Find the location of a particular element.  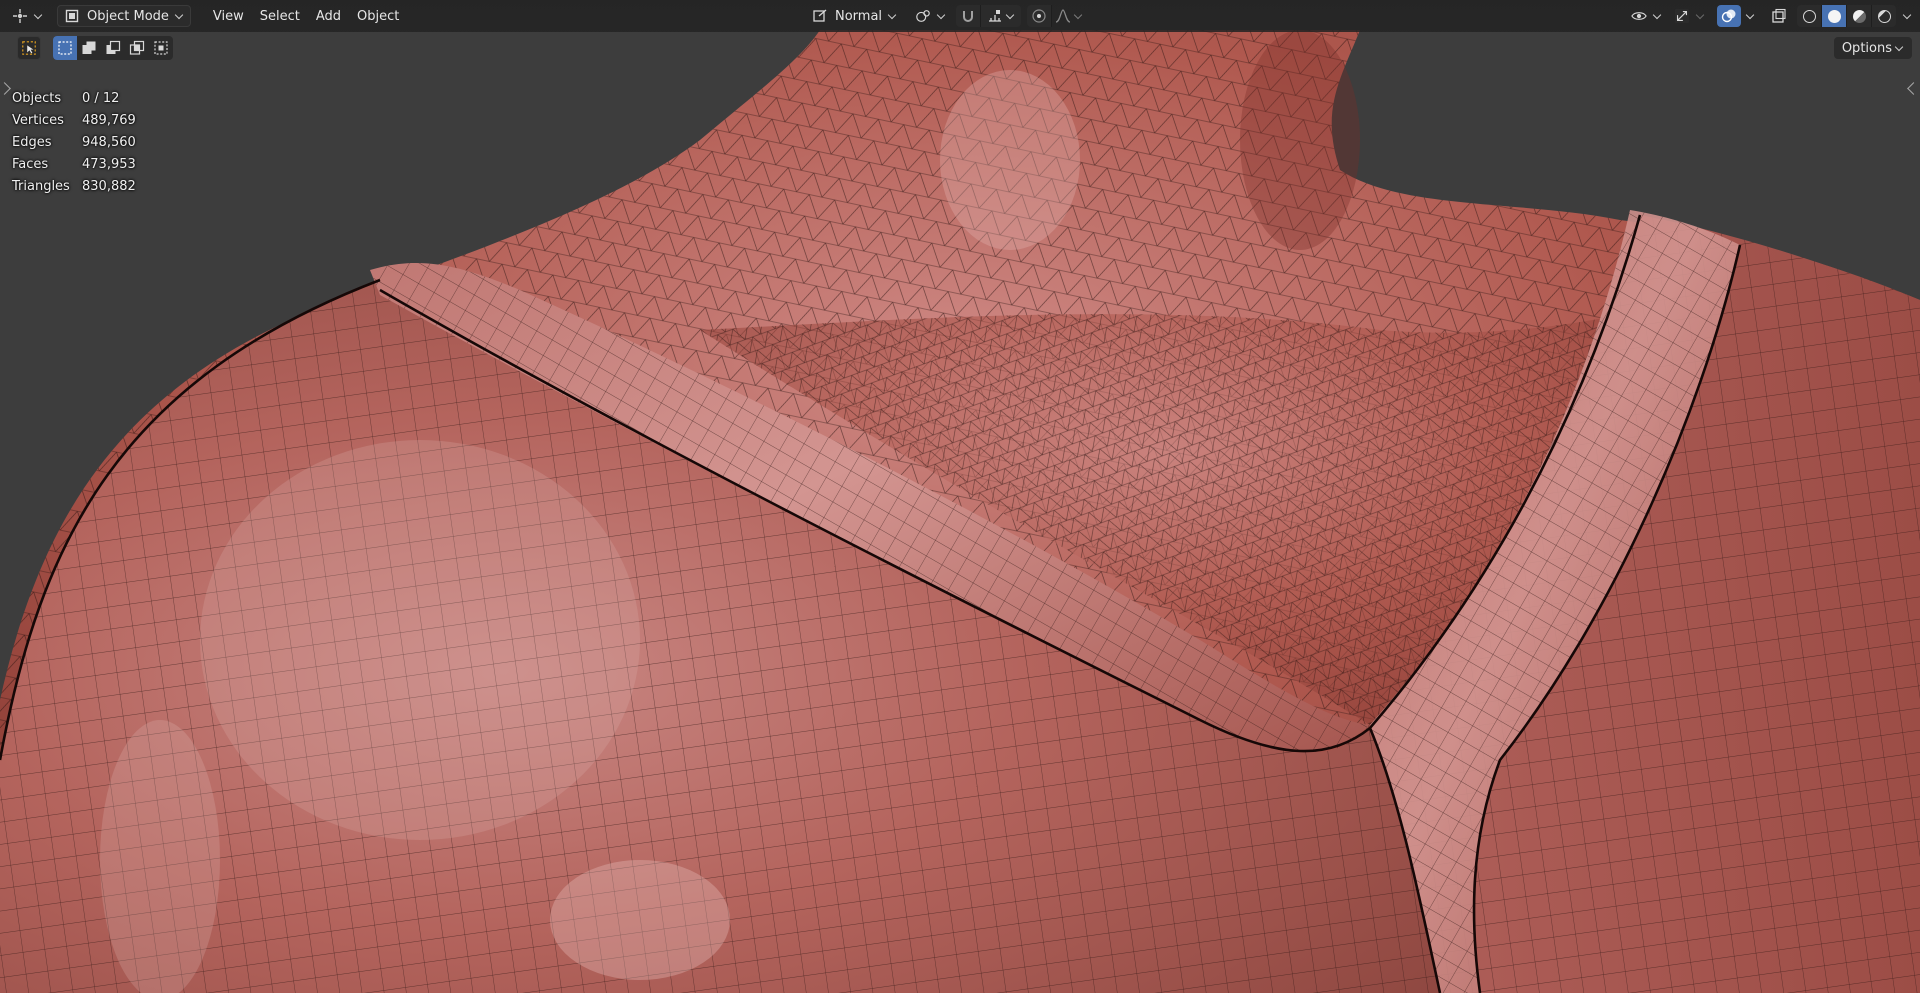

select-box-icon is located at coordinates (29, 48).